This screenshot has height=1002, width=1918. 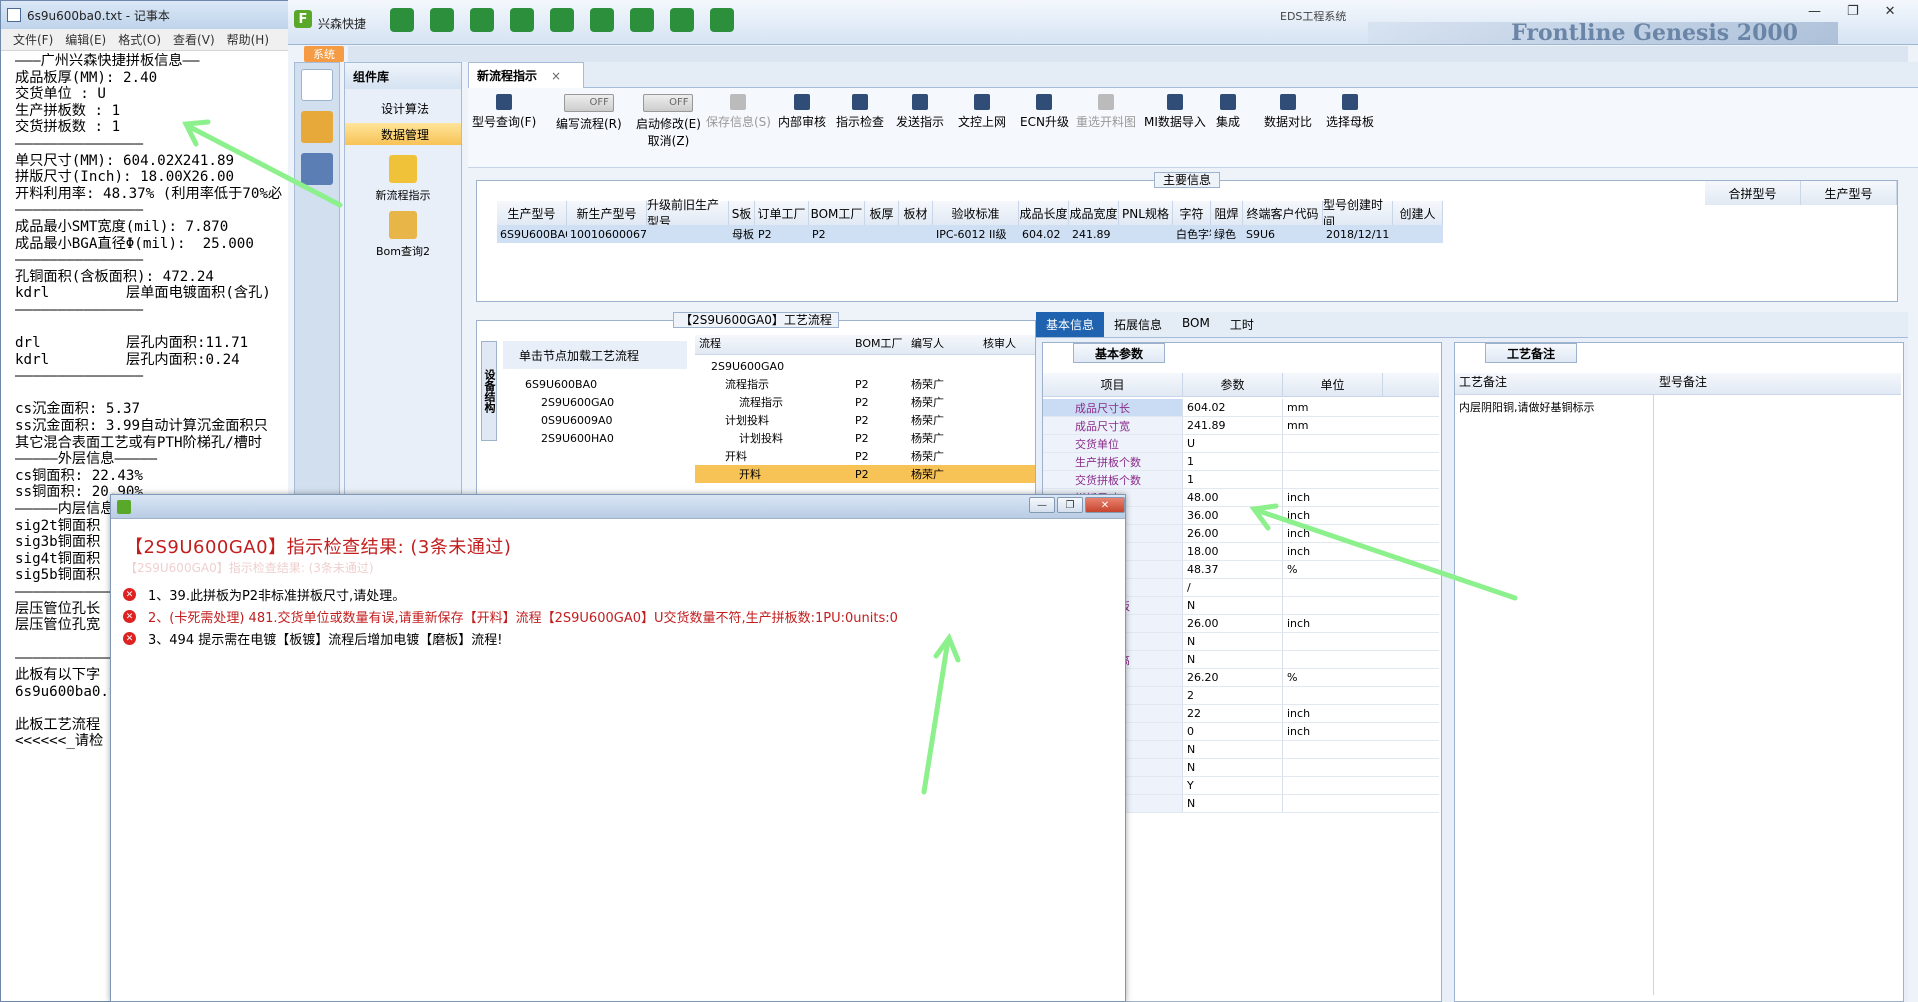 What do you see at coordinates (317, 85) in the screenshot?
I see `menu-icon` at bounding box center [317, 85].